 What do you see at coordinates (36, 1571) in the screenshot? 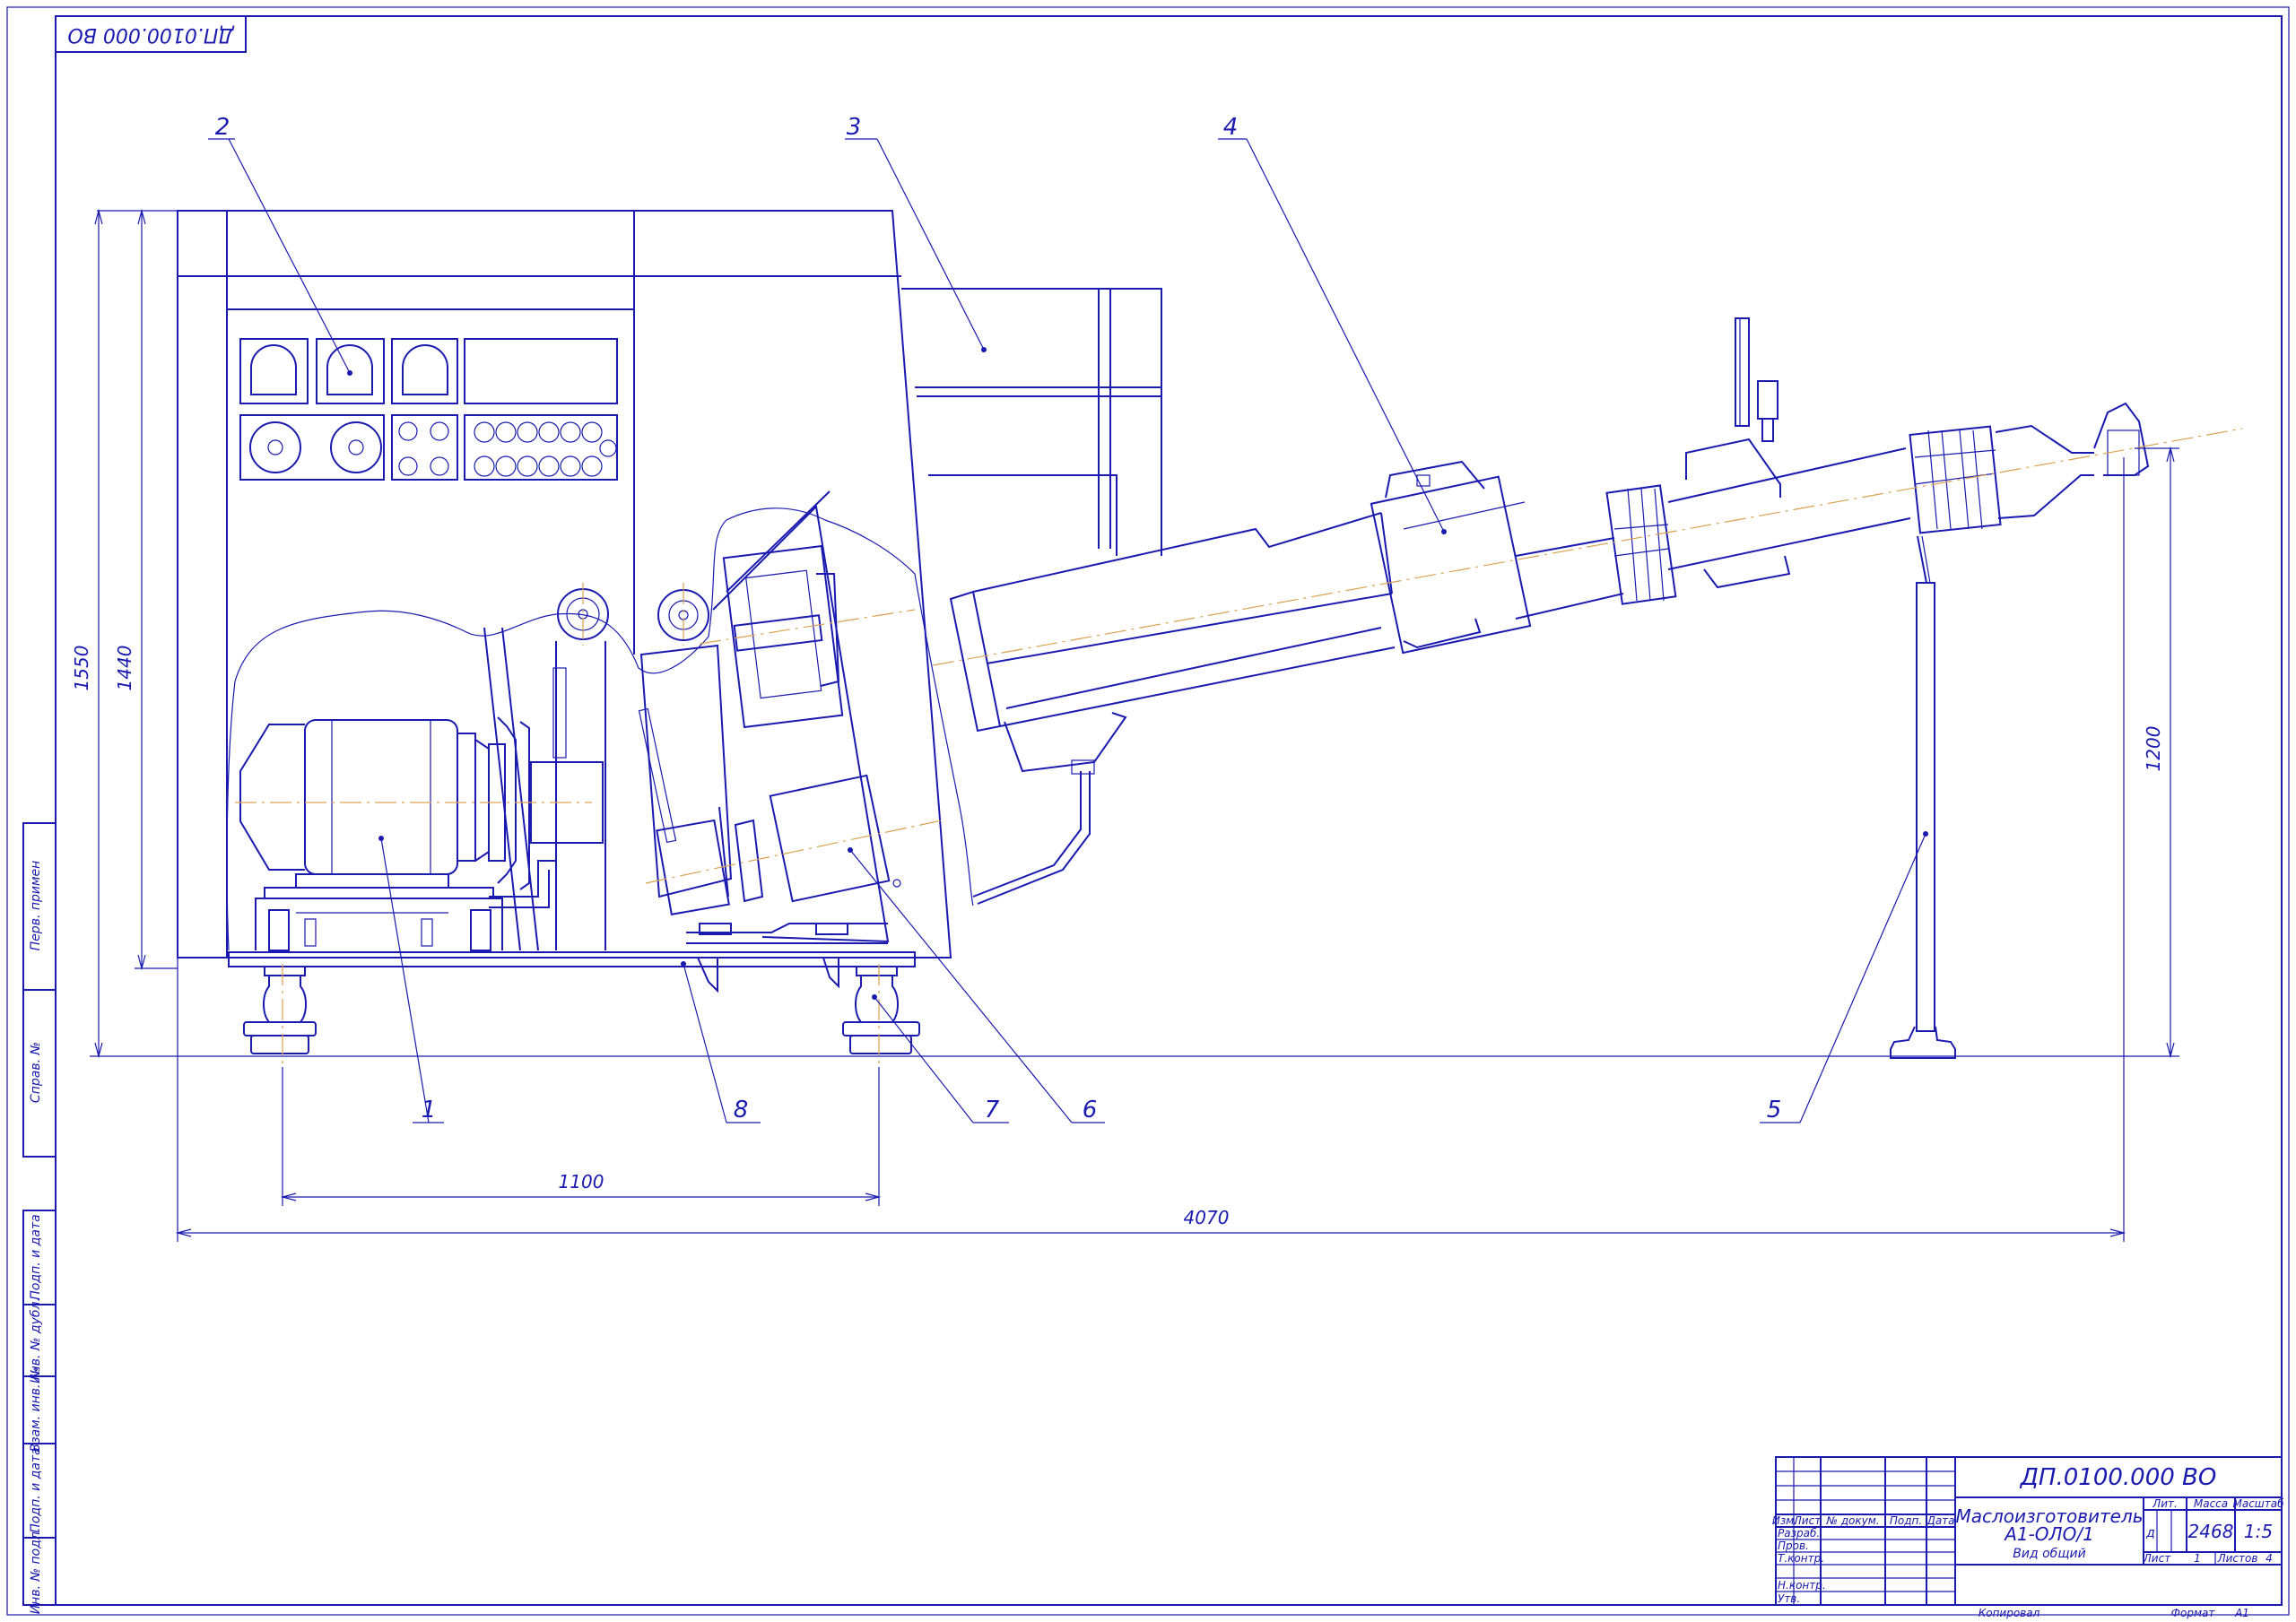
I see `side-label-6: Инв. № подл.` at bounding box center [36, 1571].